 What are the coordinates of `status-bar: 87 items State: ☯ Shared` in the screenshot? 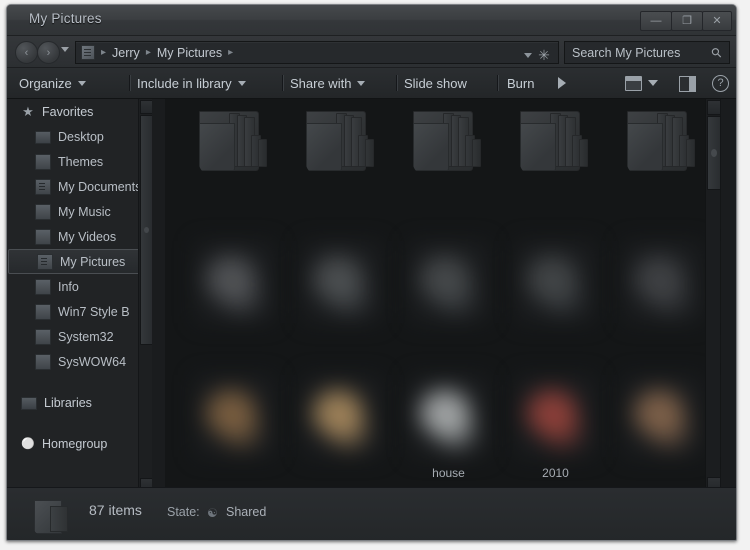 It's located at (371, 513).